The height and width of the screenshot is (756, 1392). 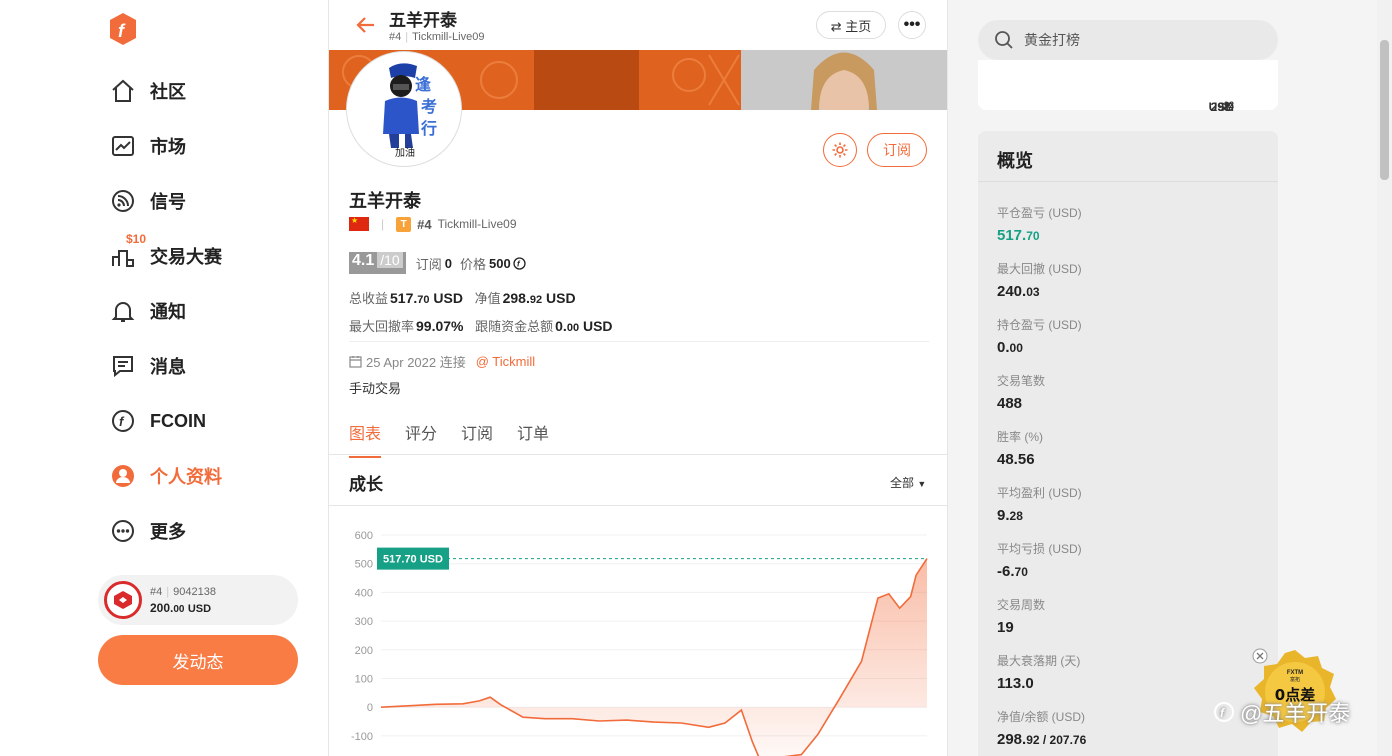 What do you see at coordinates (362, 737) in the screenshot?
I see `y-tick-label: -100` at bounding box center [362, 737].